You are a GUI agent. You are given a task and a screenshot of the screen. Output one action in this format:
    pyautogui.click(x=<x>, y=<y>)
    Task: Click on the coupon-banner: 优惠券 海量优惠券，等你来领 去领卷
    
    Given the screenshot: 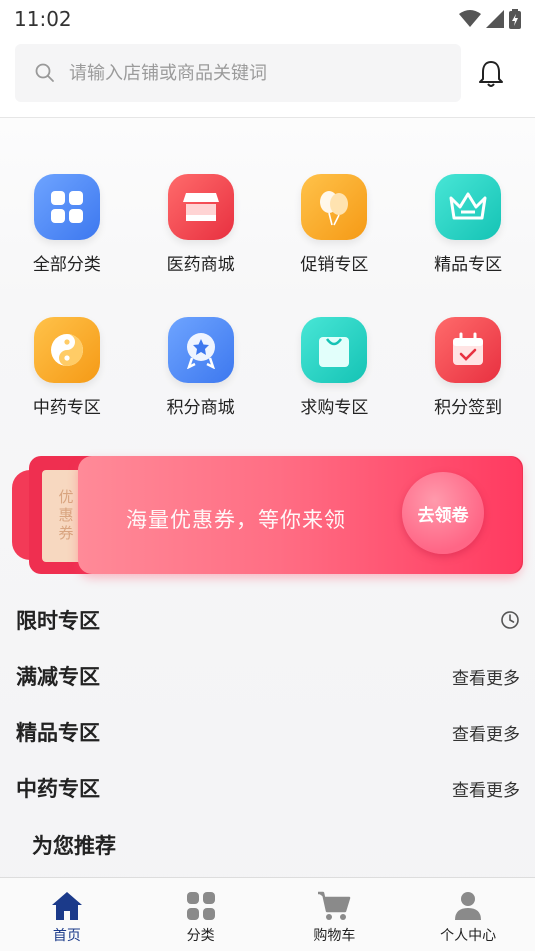 What is the action you would take?
    pyautogui.click(x=267, y=516)
    